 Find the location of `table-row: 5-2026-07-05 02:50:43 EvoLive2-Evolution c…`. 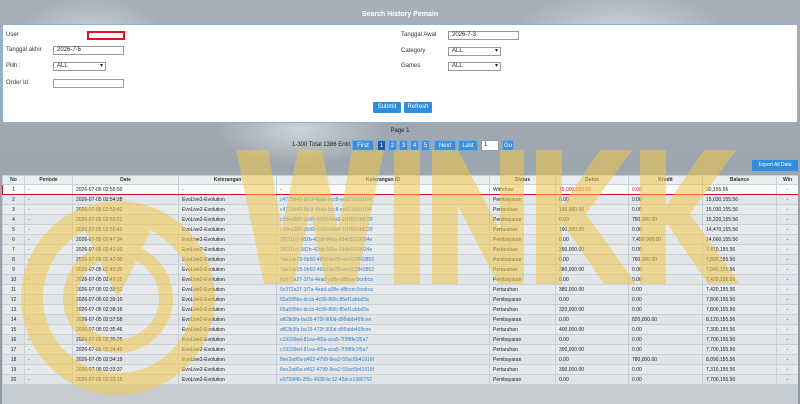

table-row: 5-2026-07-05 02:50:43 EvoLive2-Evolution c… is located at coordinates (400, 229).